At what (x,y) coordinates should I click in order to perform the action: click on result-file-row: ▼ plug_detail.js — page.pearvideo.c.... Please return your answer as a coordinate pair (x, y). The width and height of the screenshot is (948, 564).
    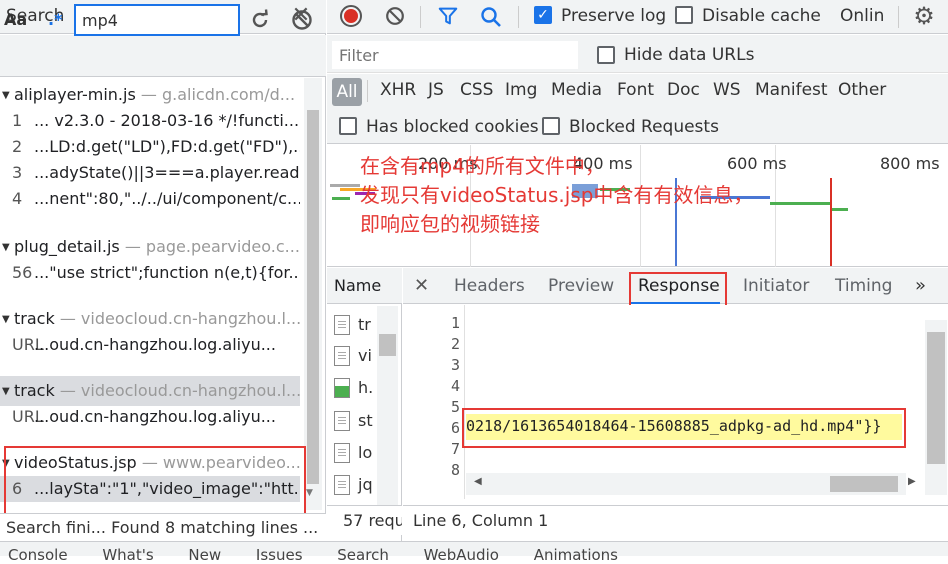
    Looking at the image, I should click on (150, 247).